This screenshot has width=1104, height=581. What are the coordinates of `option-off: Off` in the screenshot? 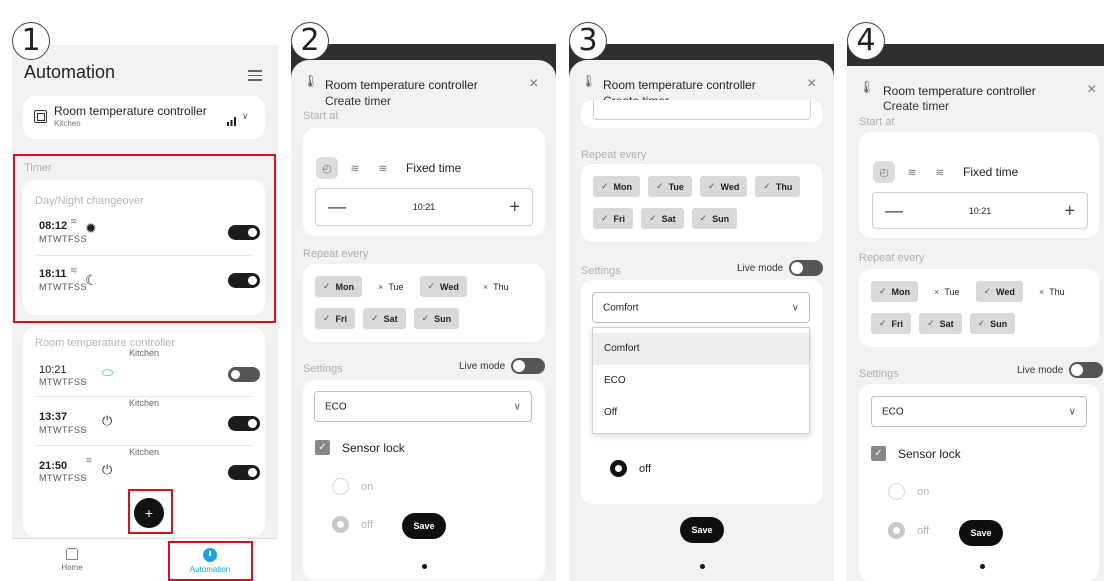 It's located at (701, 413).